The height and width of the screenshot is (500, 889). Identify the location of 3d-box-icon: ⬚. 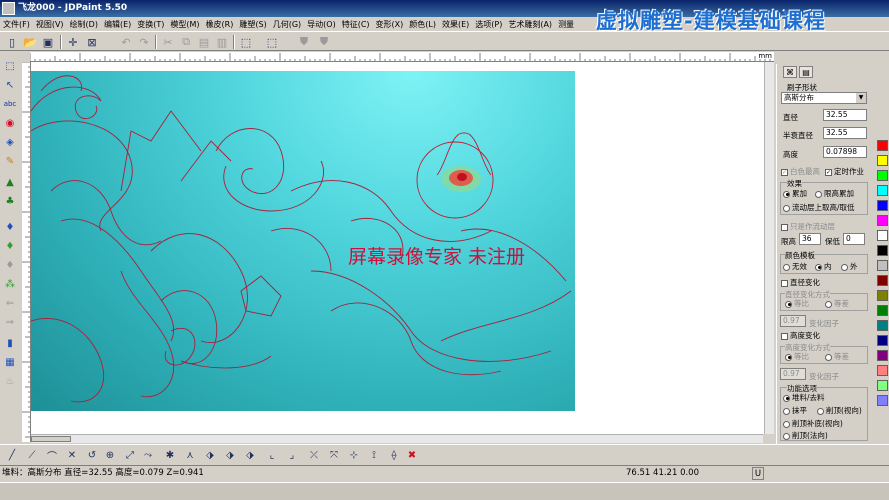
(246, 42).